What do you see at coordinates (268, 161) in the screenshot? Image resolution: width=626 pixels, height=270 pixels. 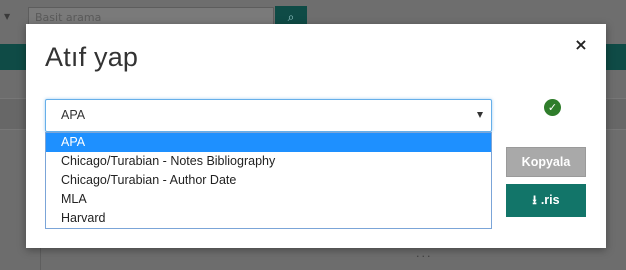 I see `option-chicago-notes: Chicago/Turabian - Notes Bibliography` at bounding box center [268, 161].